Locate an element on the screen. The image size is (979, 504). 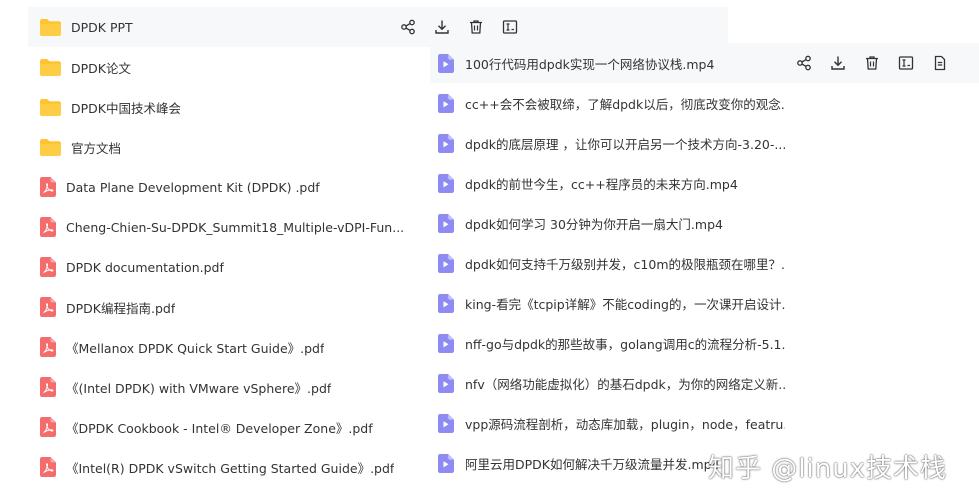
file-name: 阿里云用DPDK如何解决千万级流量并发.mp4 is located at coordinates (592, 463).